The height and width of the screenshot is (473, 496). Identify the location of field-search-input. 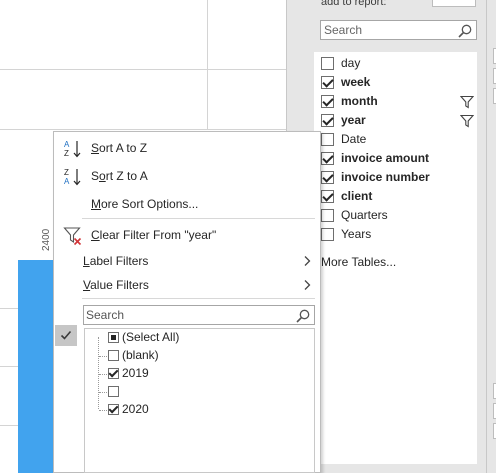
(387, 30).